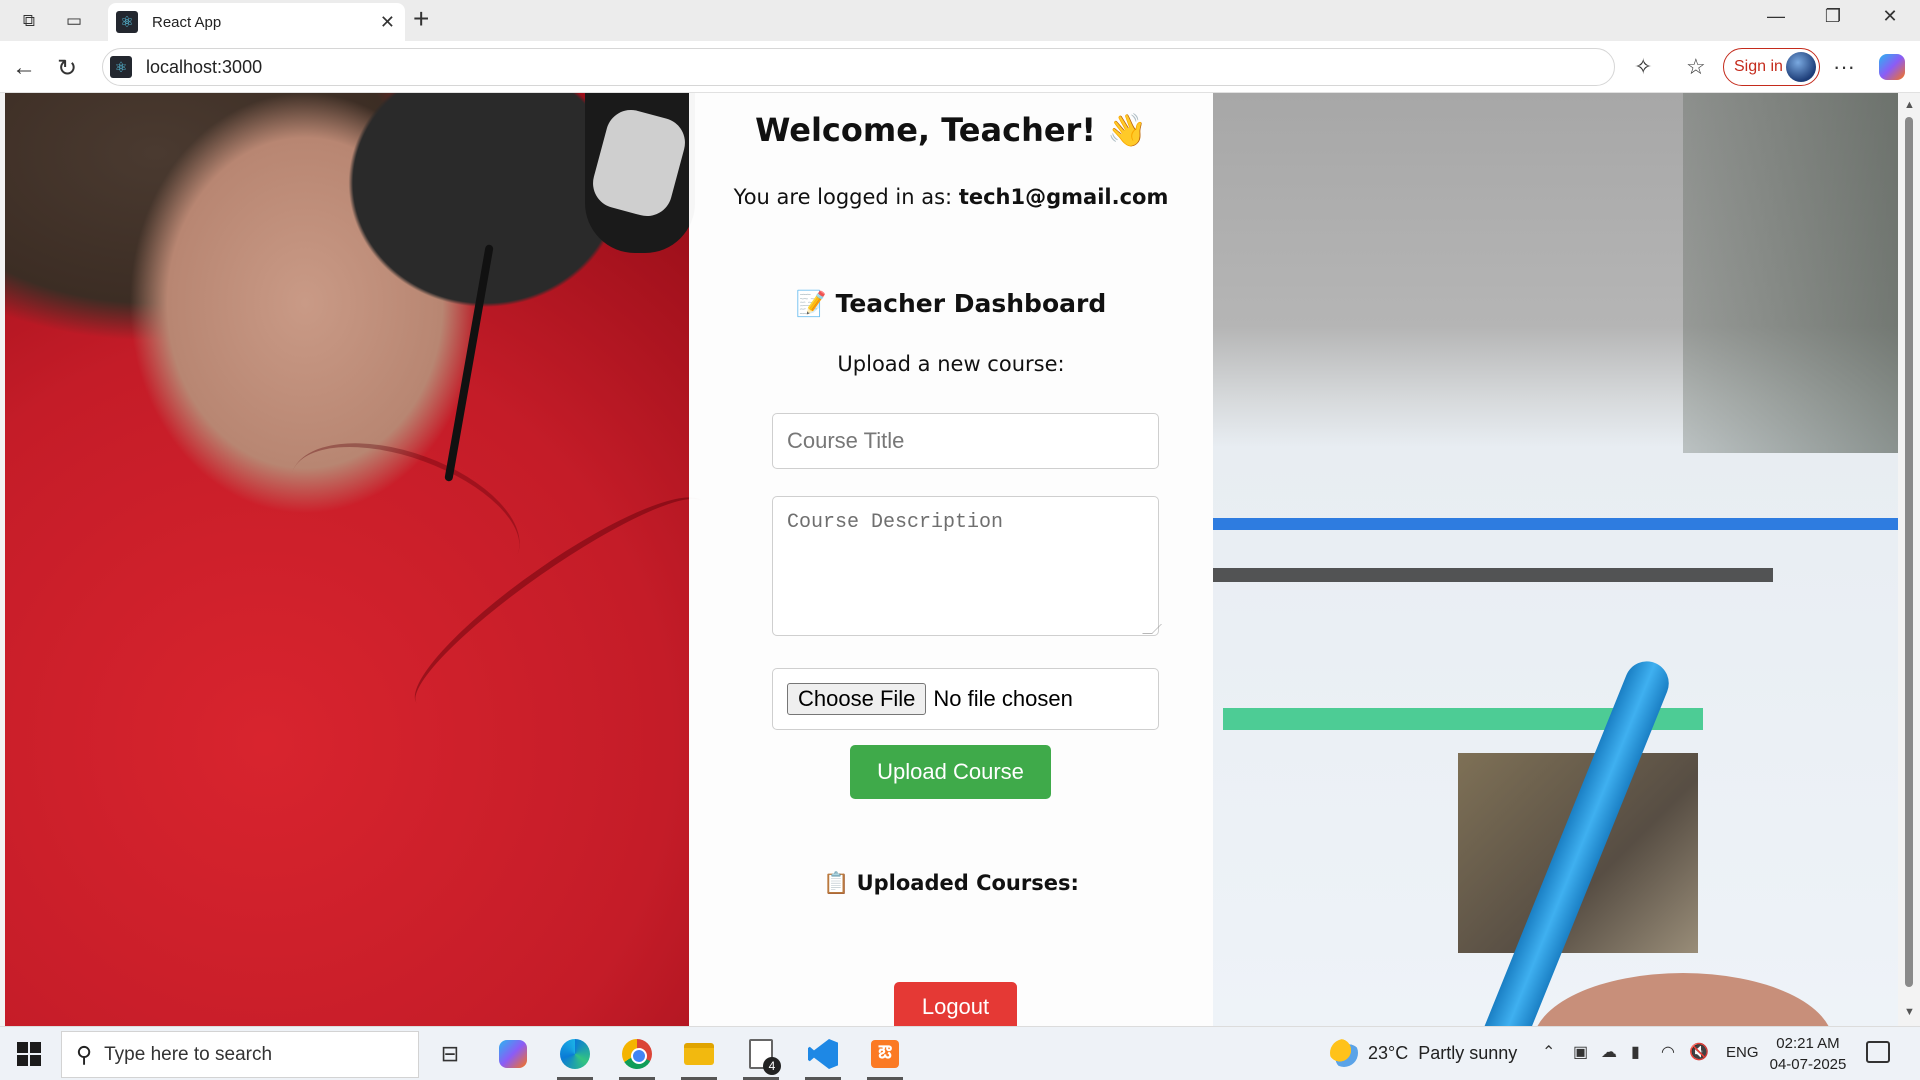 The image size is (1920, 1080). Describe the element at coordinates (1890, 16) in the screenshot. I see `close-window-button: ✕` at that location.